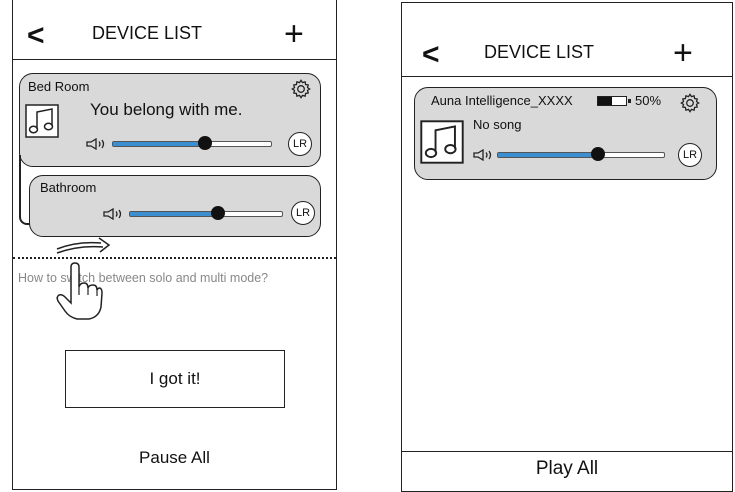 The width and height of the screenshot is (735, 492). I want to click on song-title: You belong with me., so click(166, 109).